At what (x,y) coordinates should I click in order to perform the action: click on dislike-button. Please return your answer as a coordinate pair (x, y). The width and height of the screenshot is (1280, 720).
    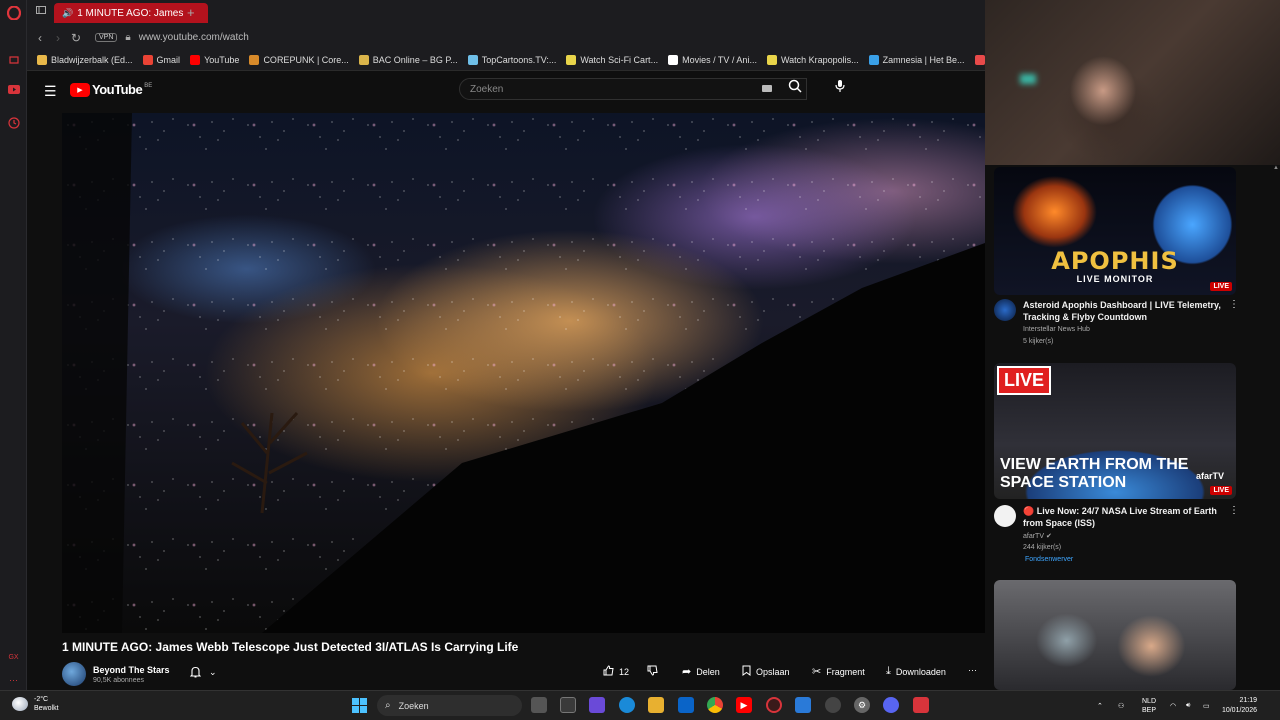
    Looking at the image, I should click on (655, 672).